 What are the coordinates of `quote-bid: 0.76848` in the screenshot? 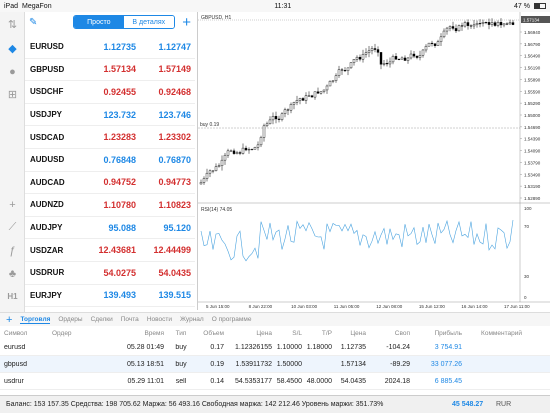 It's located at (119, 159).